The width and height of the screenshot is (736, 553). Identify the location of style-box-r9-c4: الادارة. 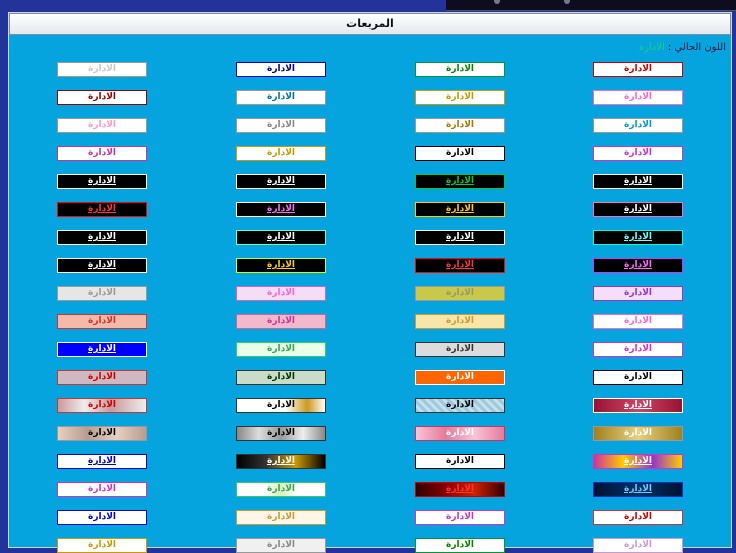
(638, 293).